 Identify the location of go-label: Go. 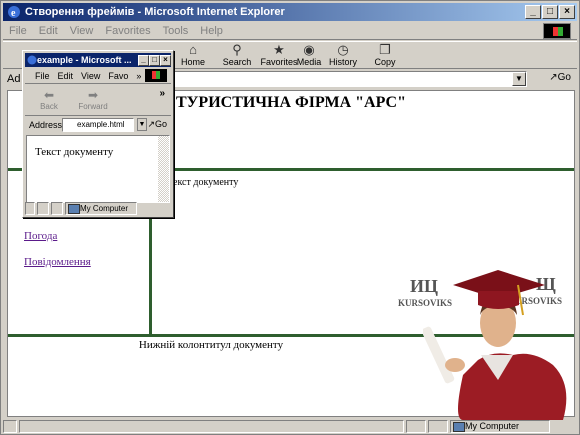
(564, 77).